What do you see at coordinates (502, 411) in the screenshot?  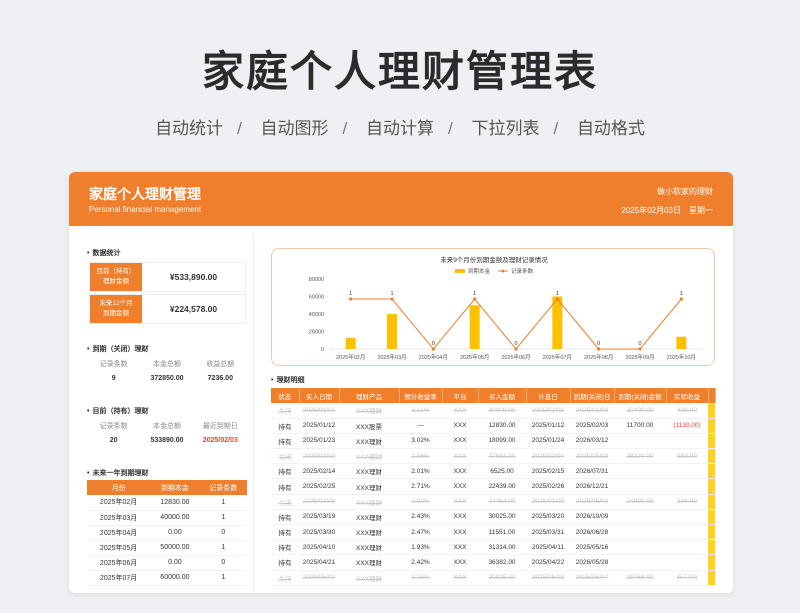 I see `table-cell: 30000.00` at bounding box center [502, 411].